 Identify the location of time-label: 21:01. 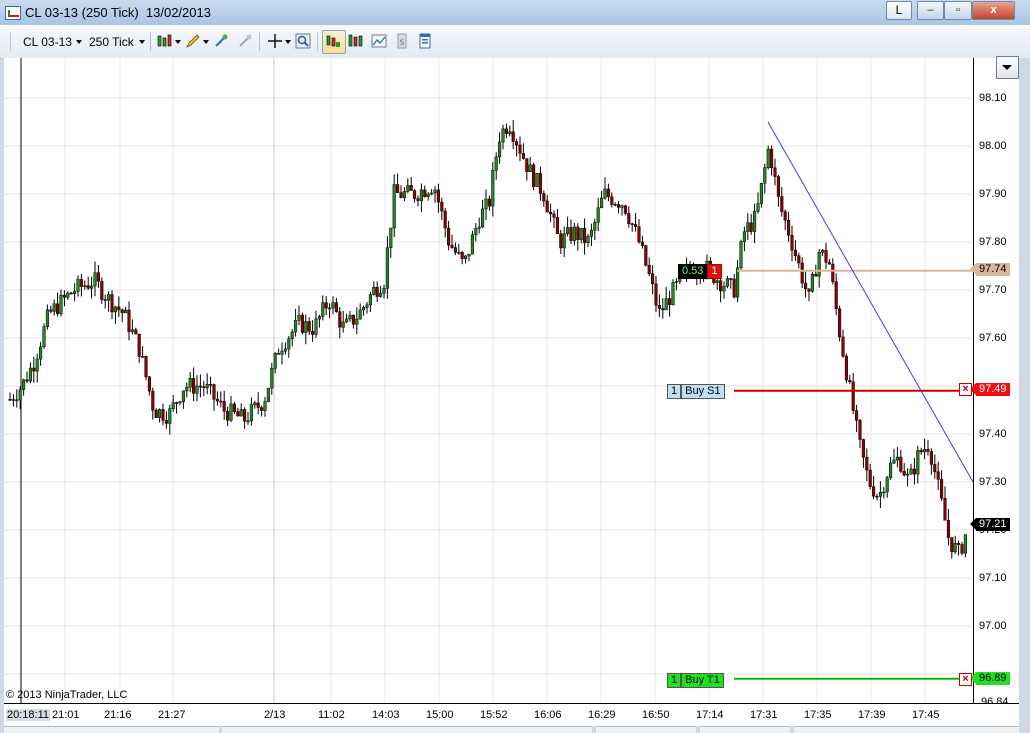
(66, 715).